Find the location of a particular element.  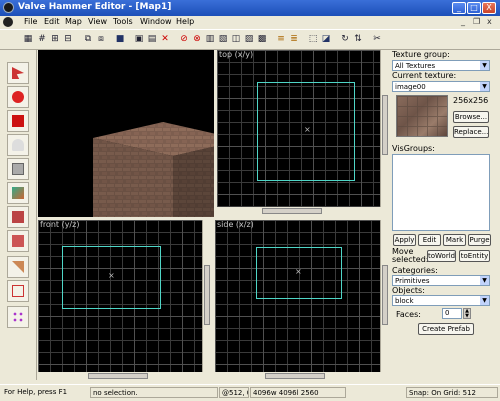

faces-input: 0 is located at coordinates (452, 313).